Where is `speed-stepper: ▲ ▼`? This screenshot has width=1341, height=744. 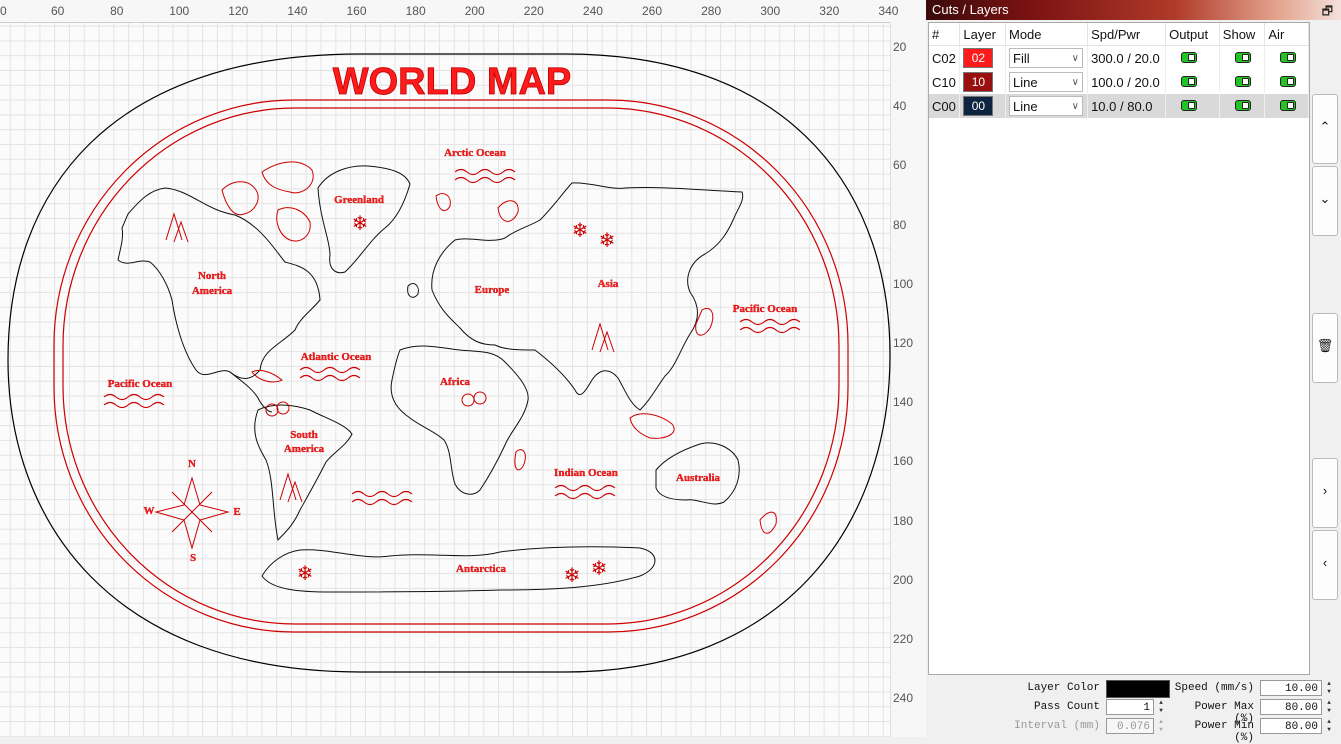 speed-stepper: ▲ ▼ is located at coordinates (1329, 688).